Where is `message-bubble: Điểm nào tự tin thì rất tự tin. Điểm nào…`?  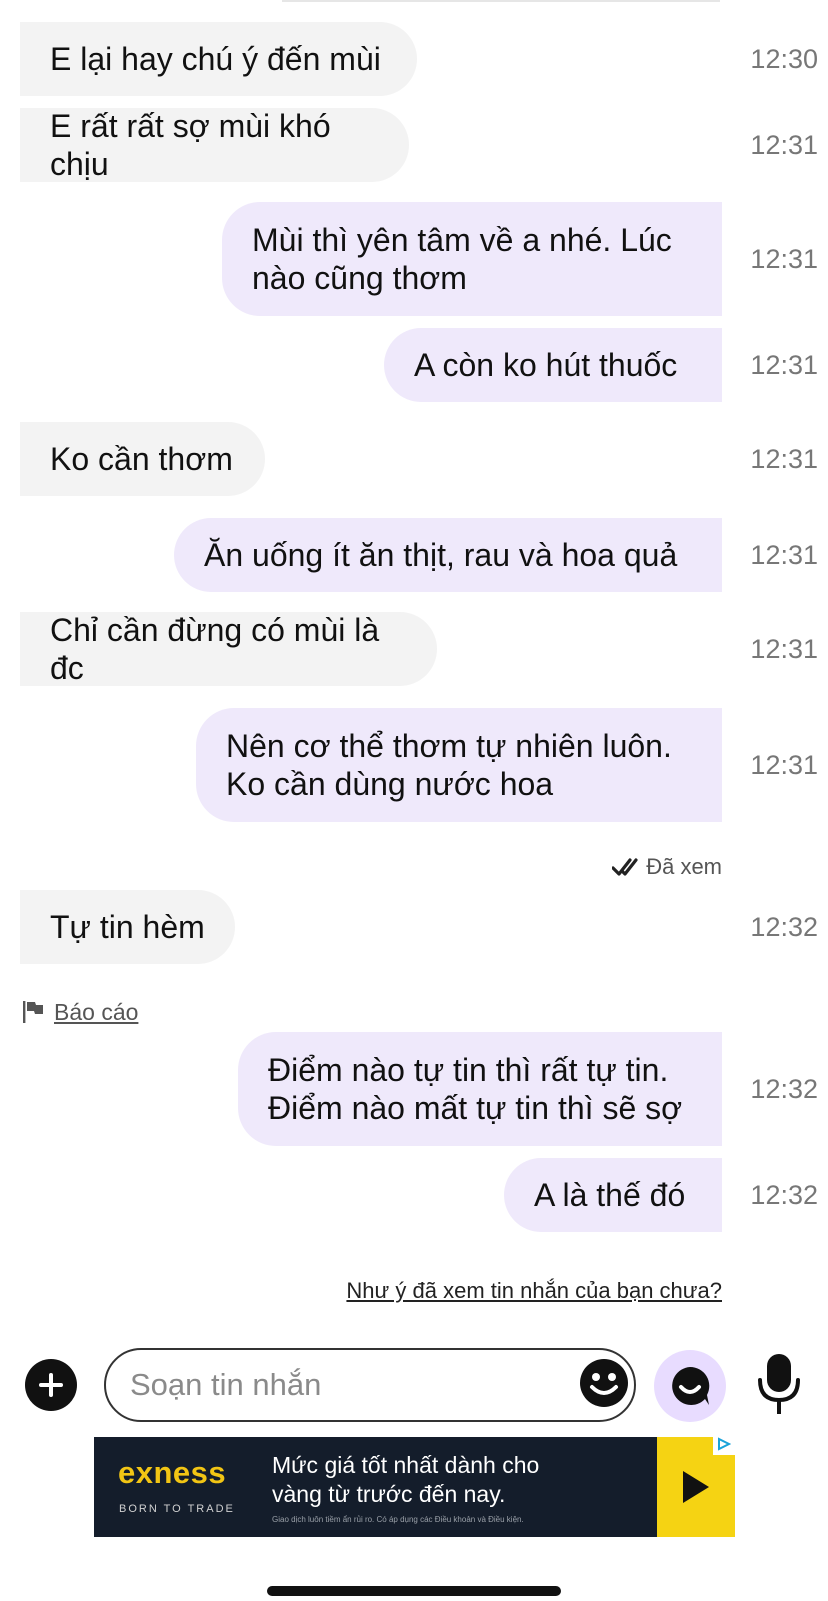
message-bubble: Điểm nào tự tin thì rất tự tin. Điểm nào… is located at coordinates (480, 1089).